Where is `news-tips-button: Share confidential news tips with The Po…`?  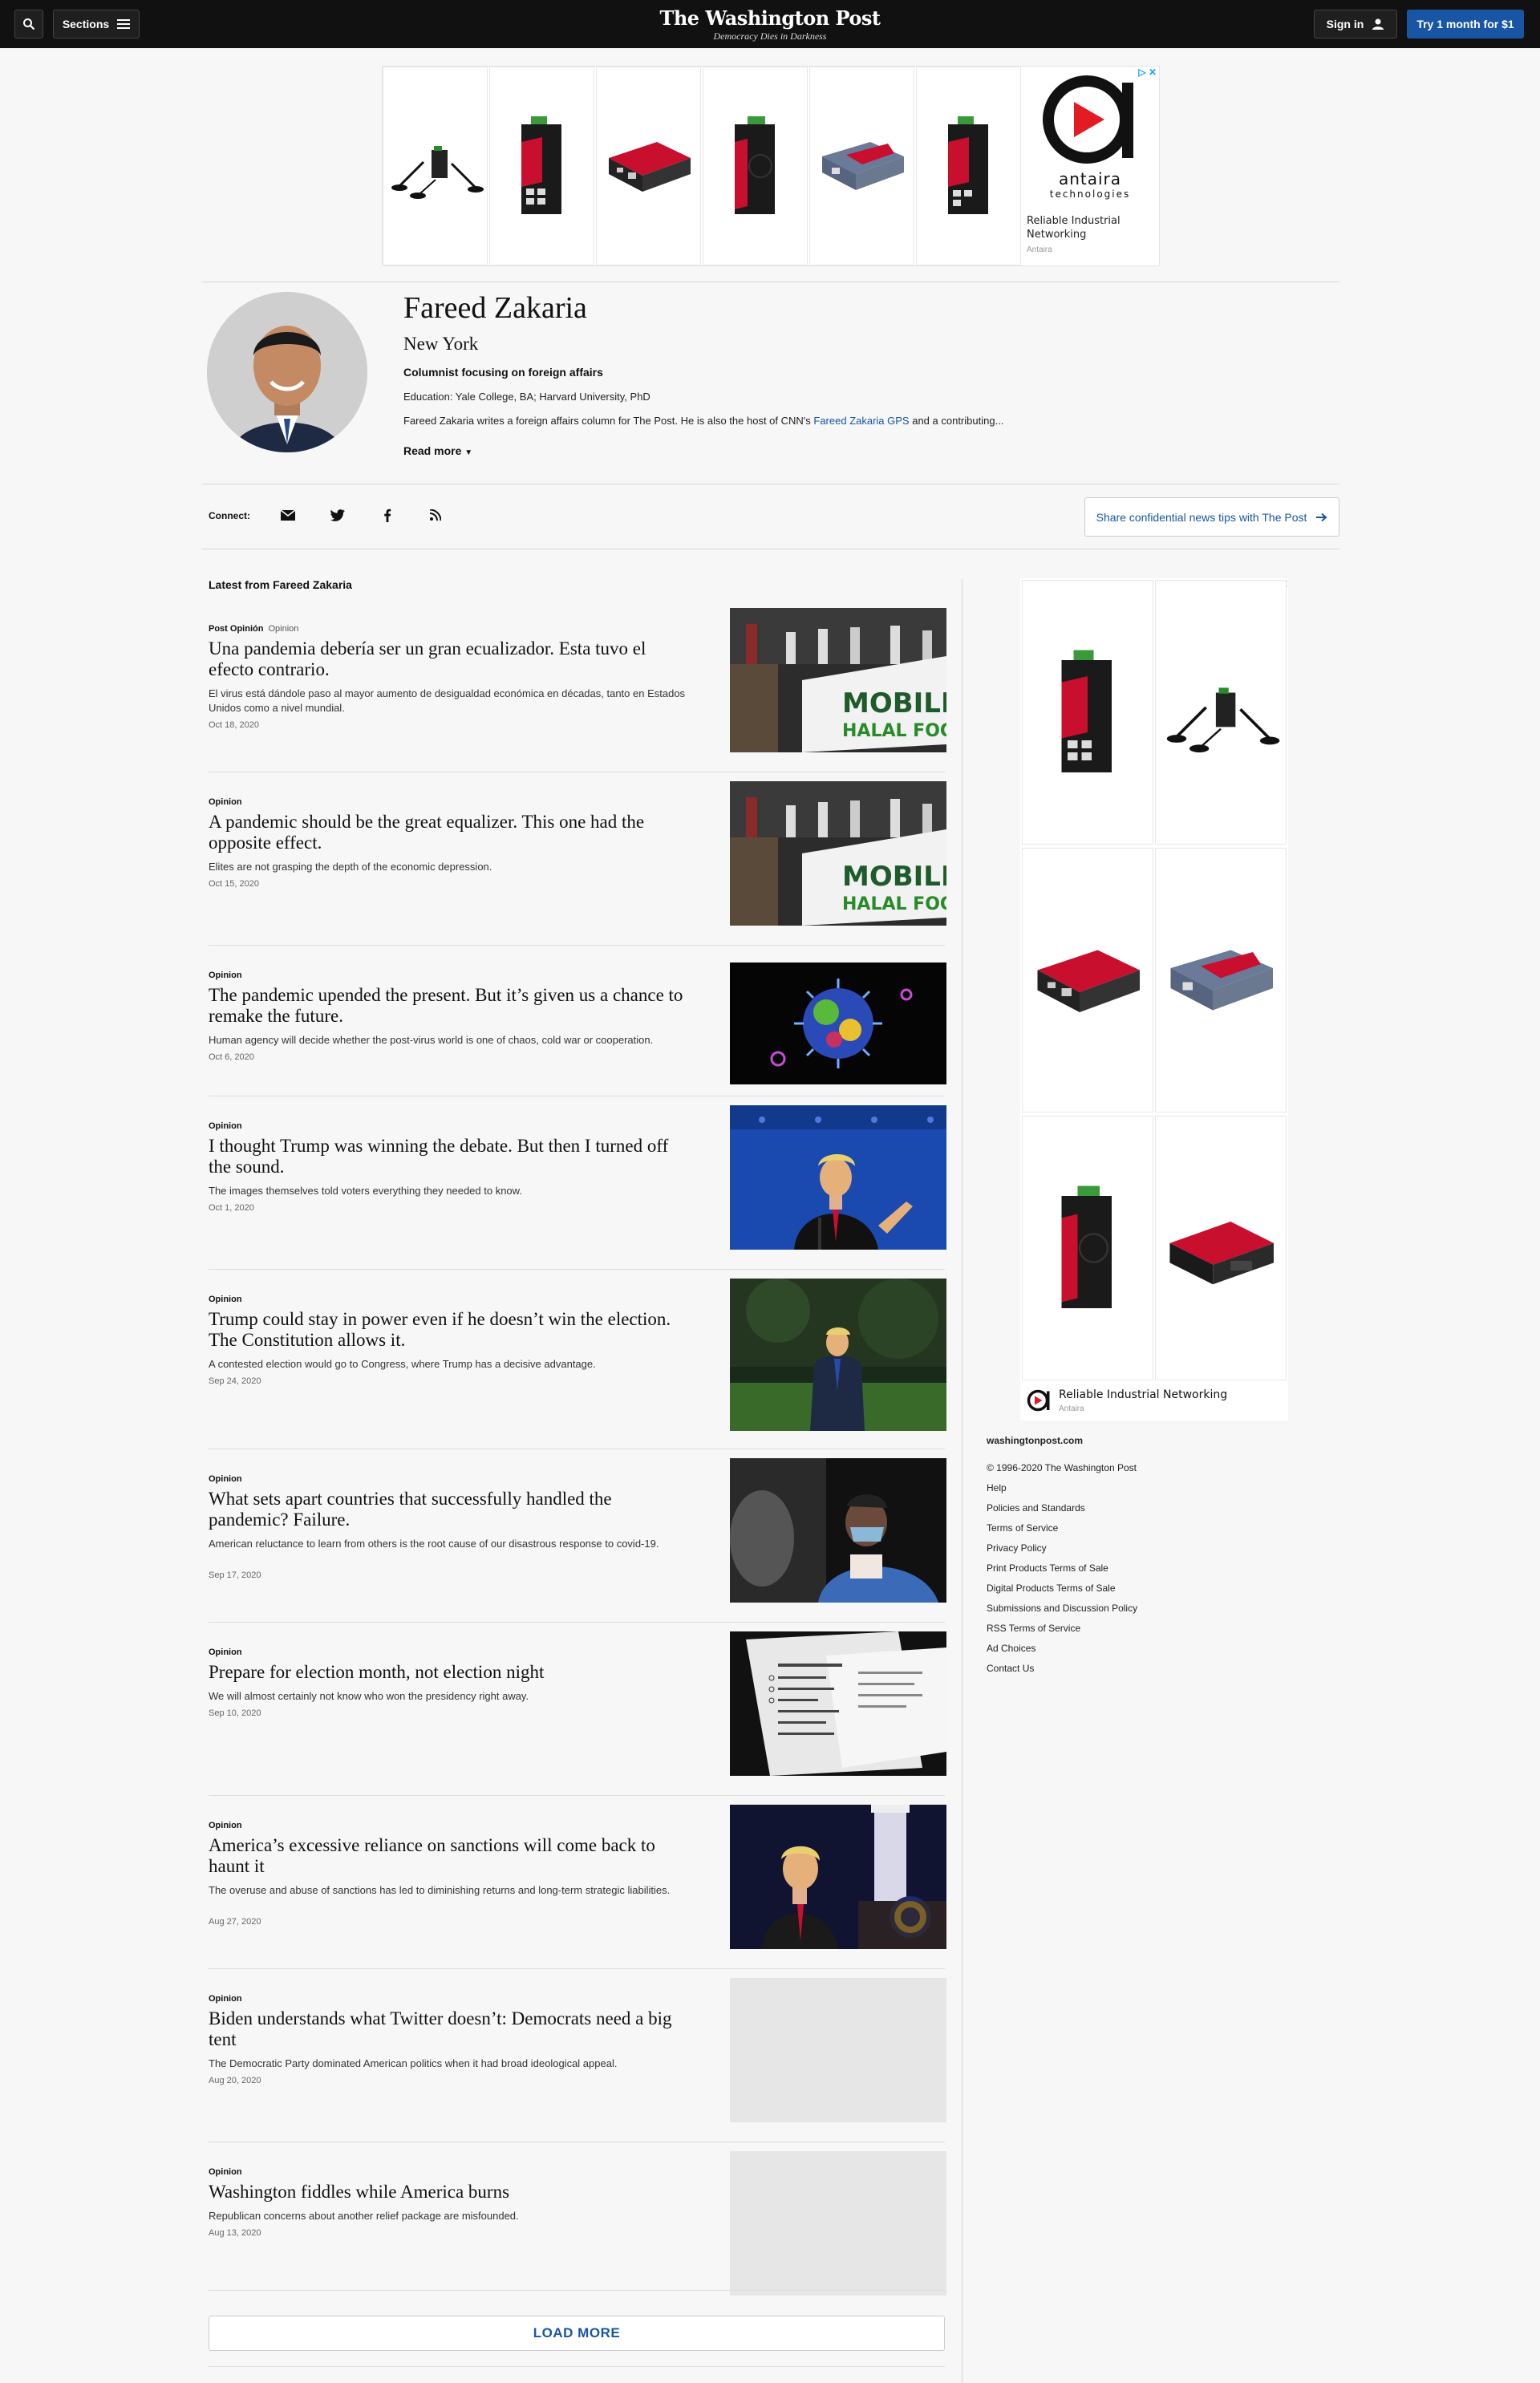
news-tips-button: Share confidential news tips with The Po… is located at coordinates (1211, 517).